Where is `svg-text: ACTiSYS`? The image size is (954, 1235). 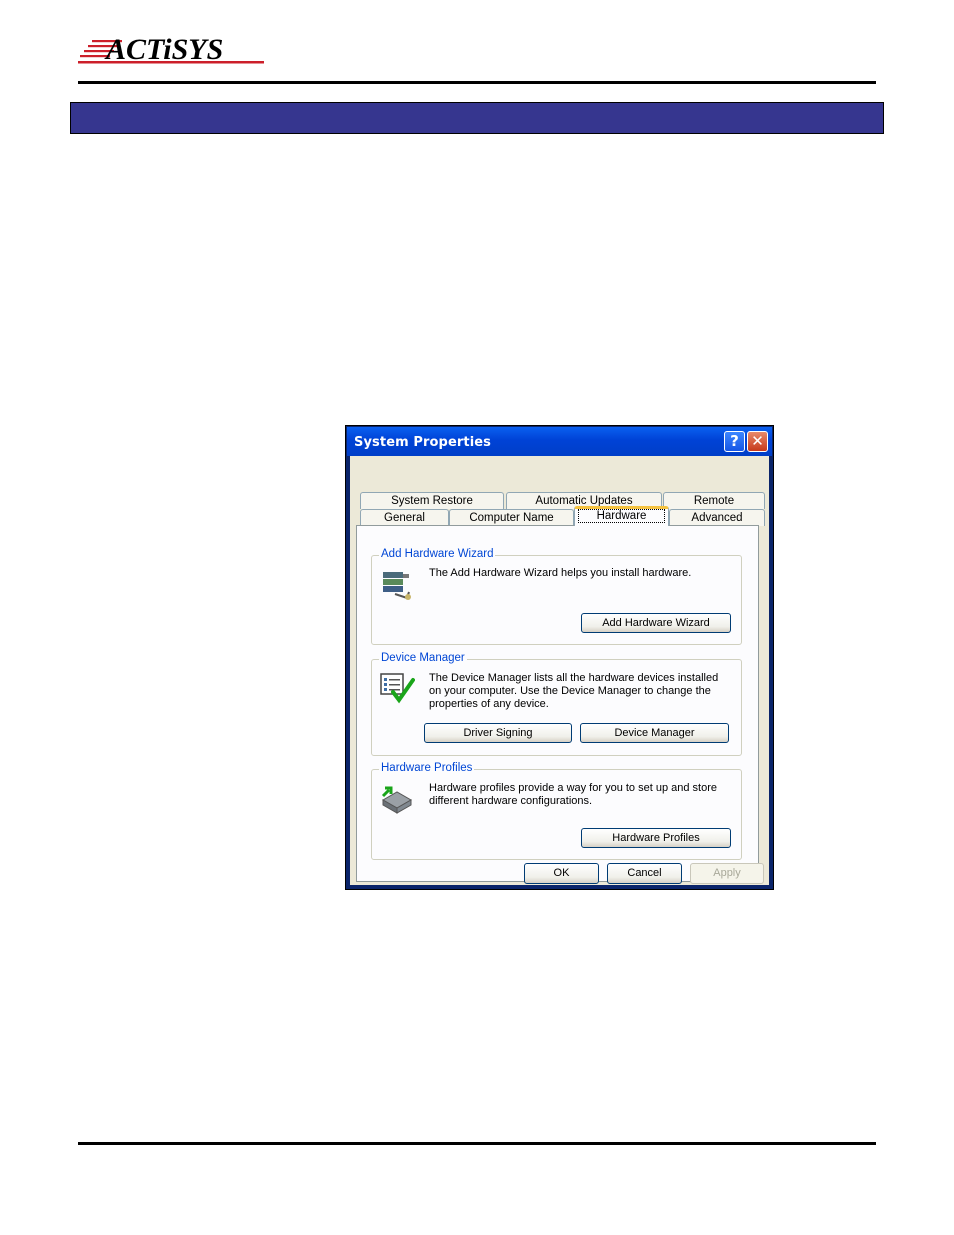 svg-text: ACTiSYS is located at coordinates (163, 50).